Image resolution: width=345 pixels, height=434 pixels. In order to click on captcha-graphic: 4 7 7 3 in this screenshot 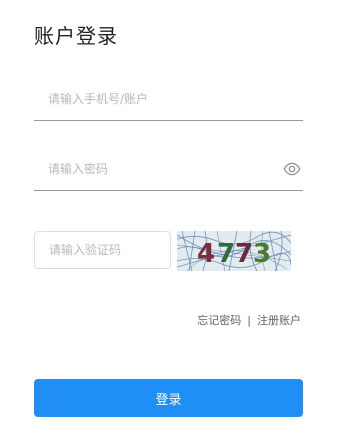, I will do `click(234, 251)`.